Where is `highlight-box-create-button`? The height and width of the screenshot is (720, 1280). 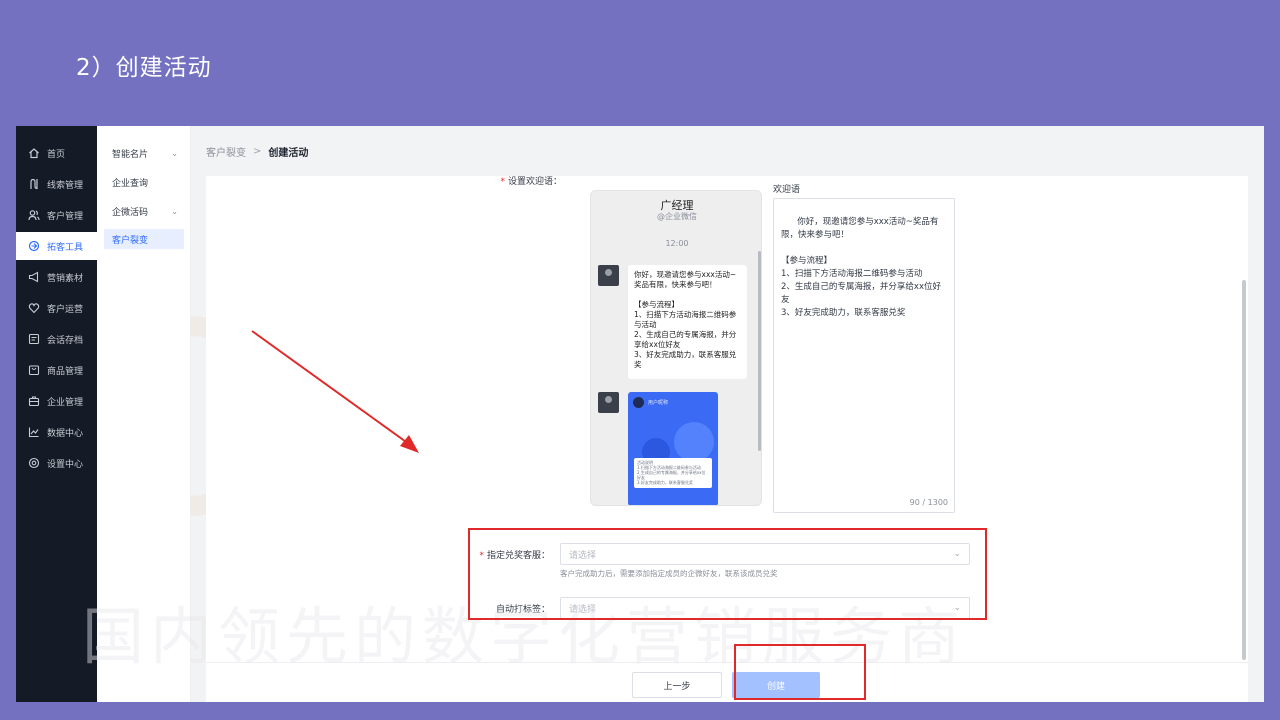 highlight-box-create-button is located at coordinates (800, 672).